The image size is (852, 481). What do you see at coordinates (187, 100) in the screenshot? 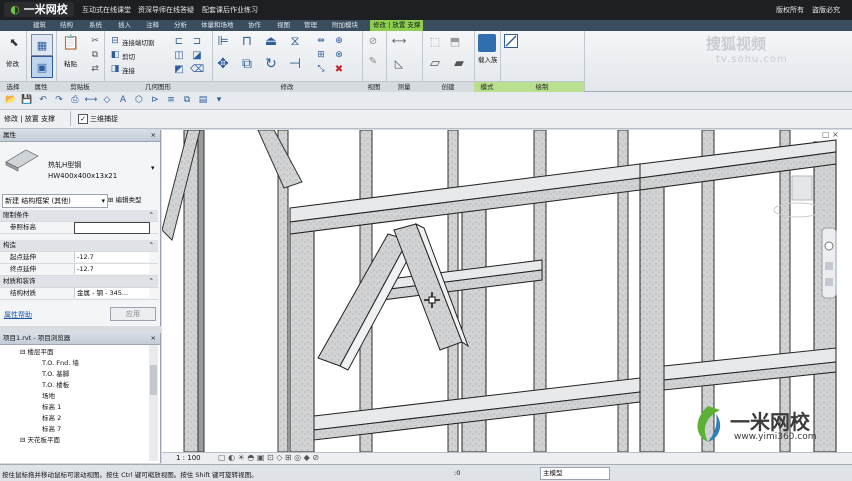
I see `close-windows-icon: ⧉` at bounding box center [187, 100].